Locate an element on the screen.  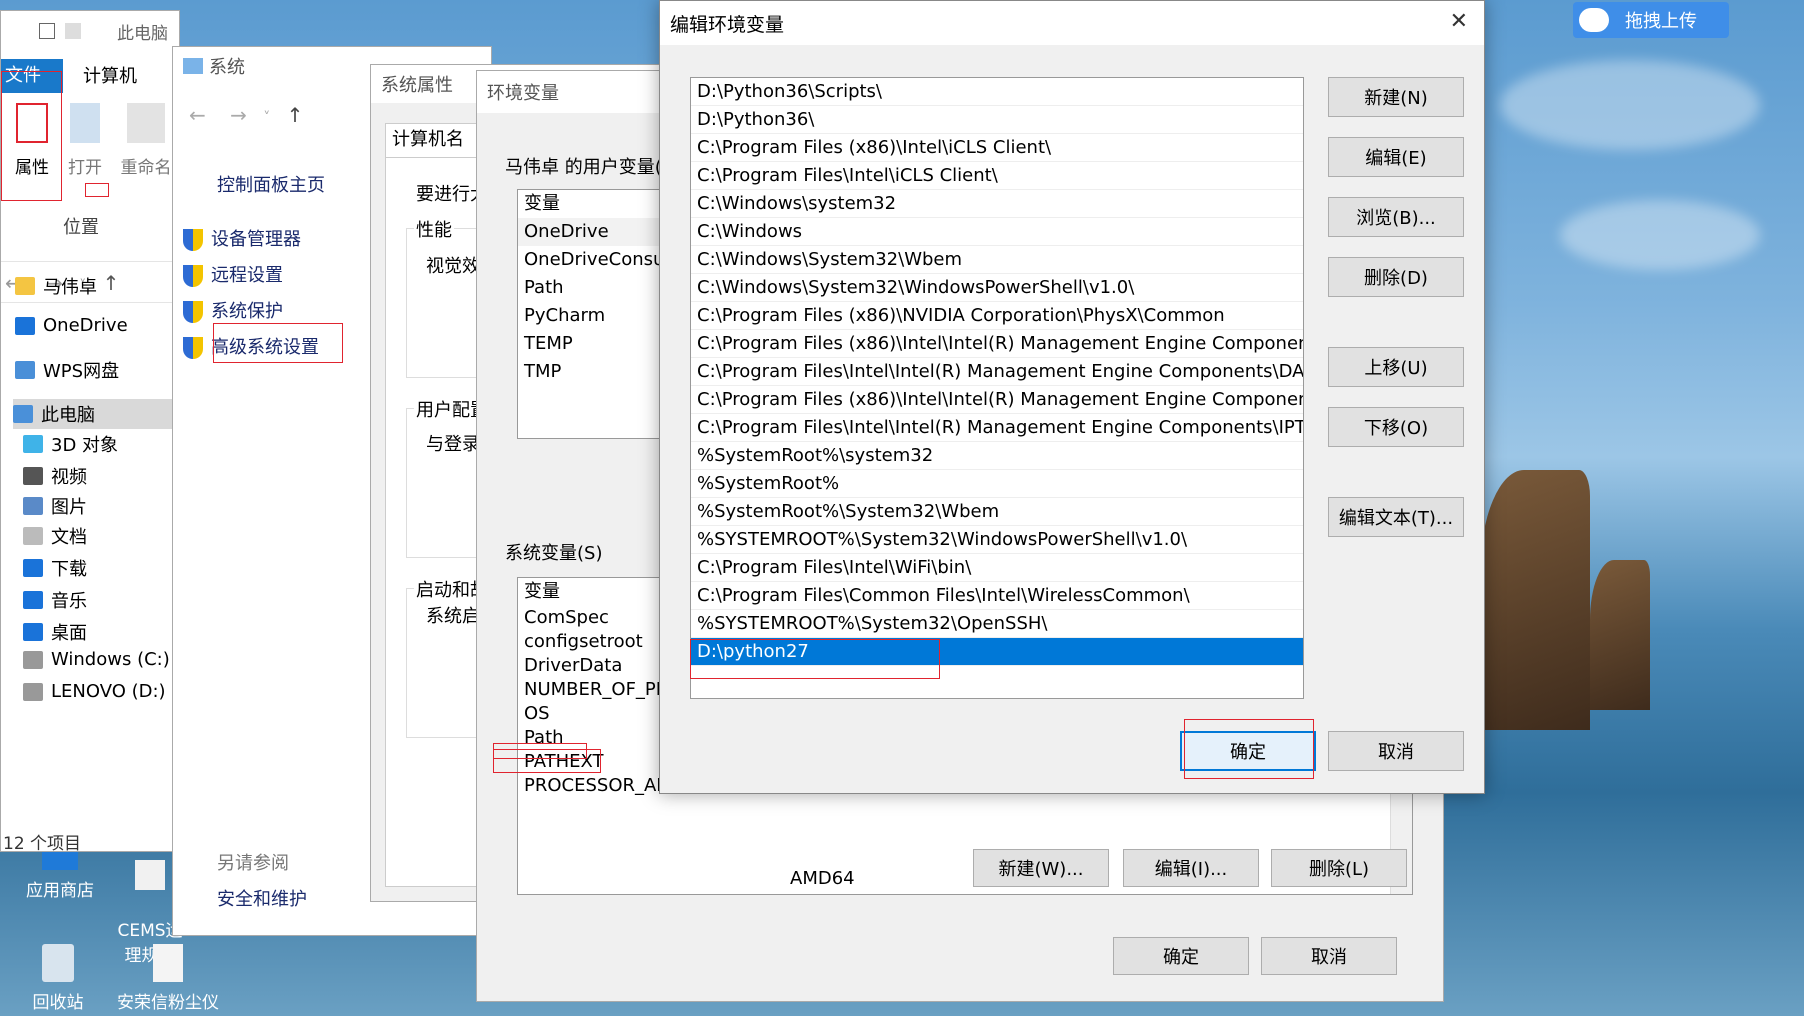
open-icon is located at coordinates (85, 123).